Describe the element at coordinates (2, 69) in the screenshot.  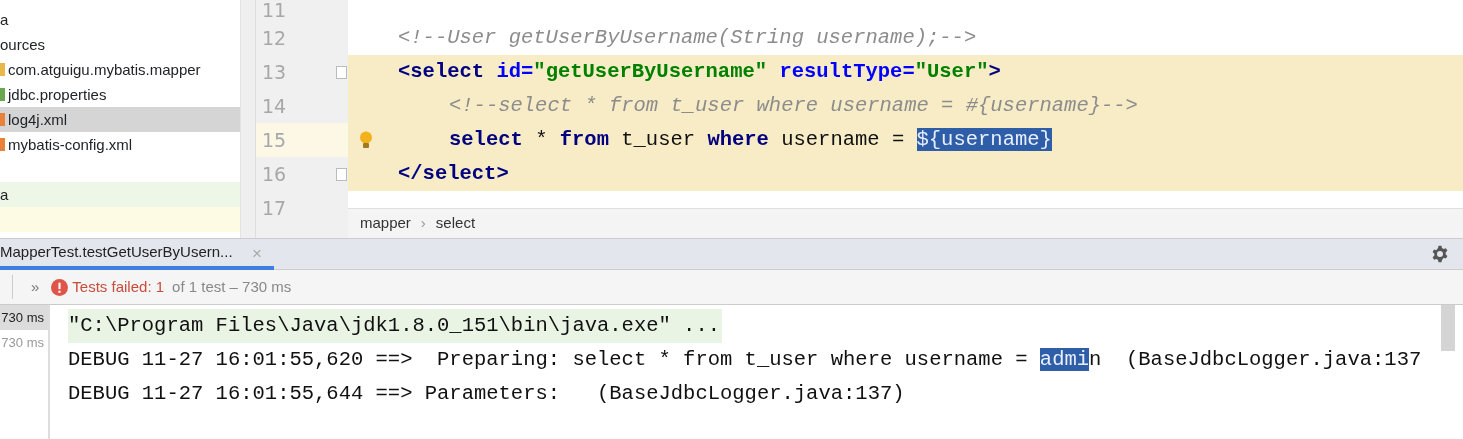
I see `folder-icon` at that location.